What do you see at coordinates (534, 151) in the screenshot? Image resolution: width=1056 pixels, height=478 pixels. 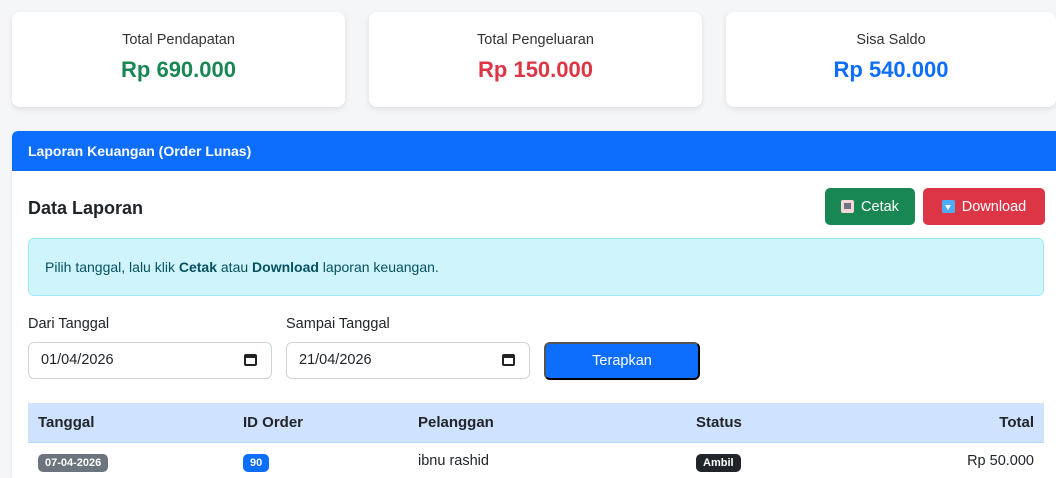 I see `report-panel-header: Laporan Keuangan (Order Lunas)` at bounding box center [534, 151].